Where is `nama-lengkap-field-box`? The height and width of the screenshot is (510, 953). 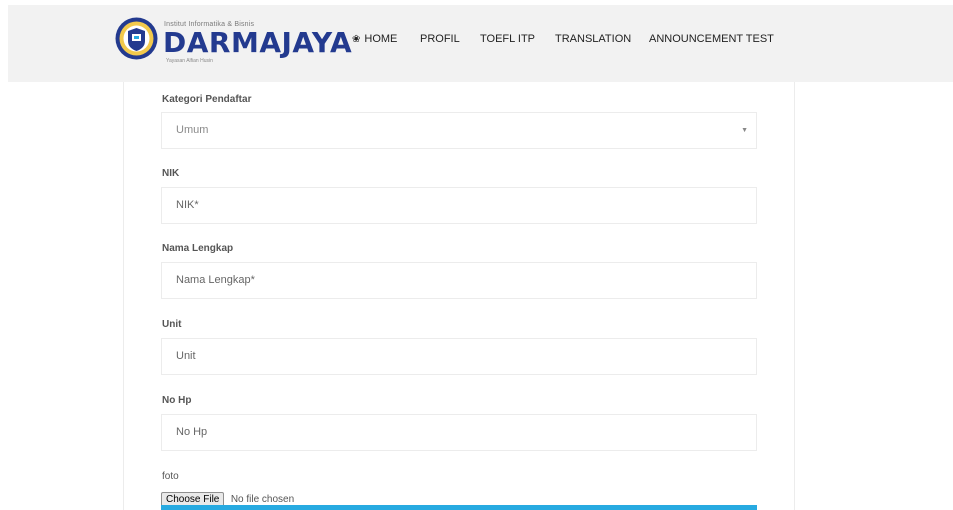 nama-lengkap-field-box is located at coordinates (459, 280).